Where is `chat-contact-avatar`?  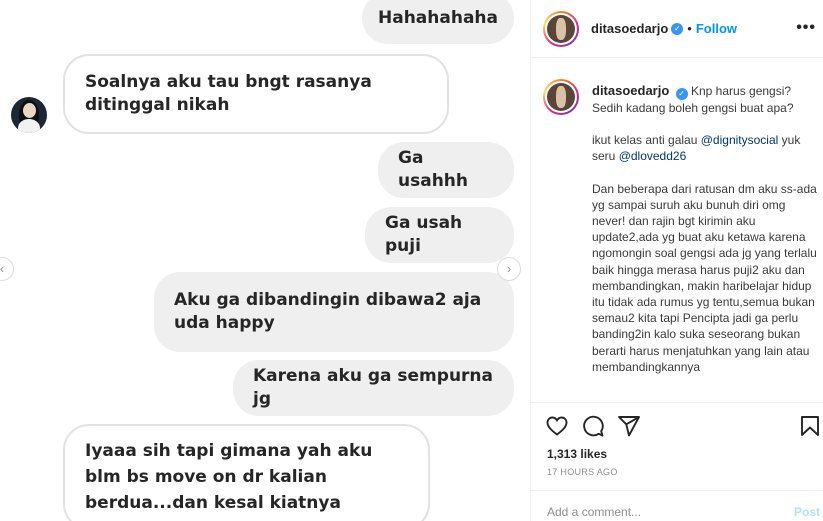
chat-contact-avatar is located at coordinates (29, 115).